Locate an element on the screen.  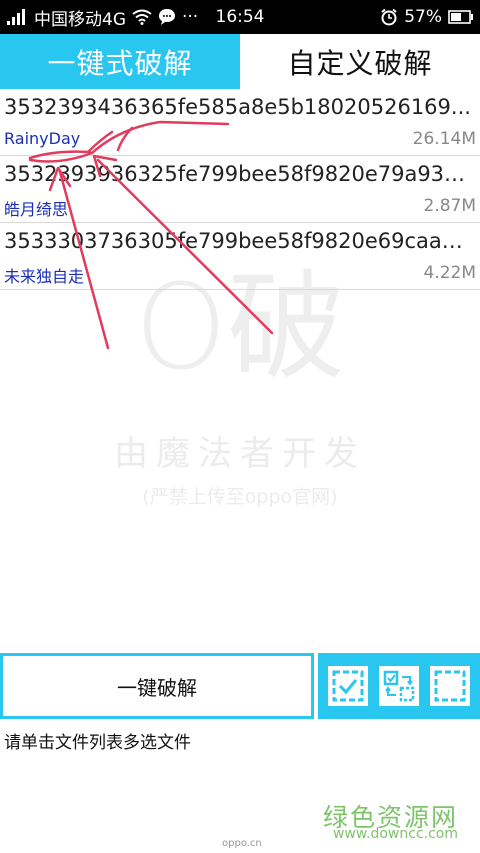
clear-selection-icon is located at coordinates (450, 686).